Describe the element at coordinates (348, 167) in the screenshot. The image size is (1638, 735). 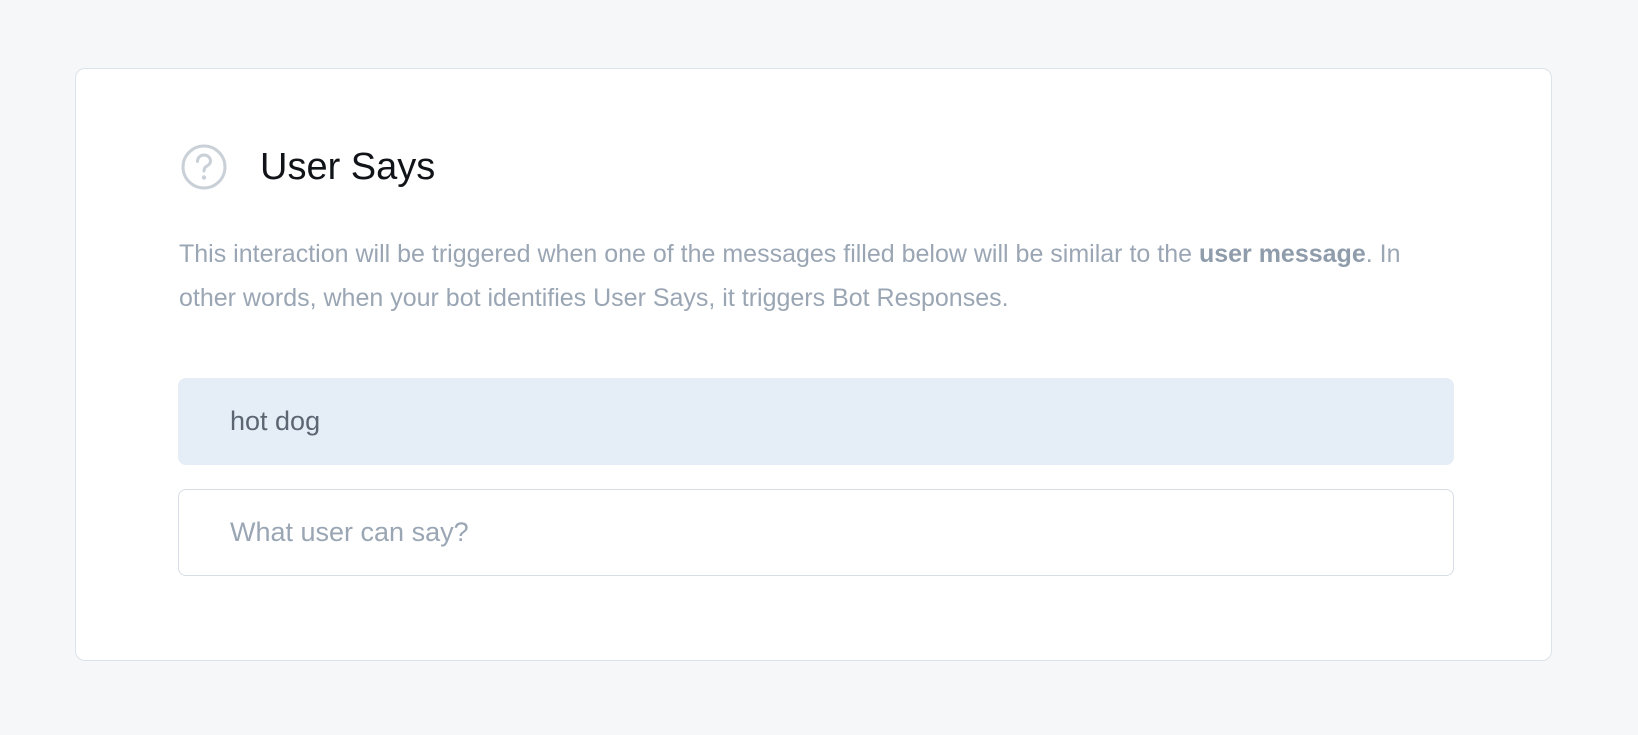
I see `section-title: User Says` at that location.